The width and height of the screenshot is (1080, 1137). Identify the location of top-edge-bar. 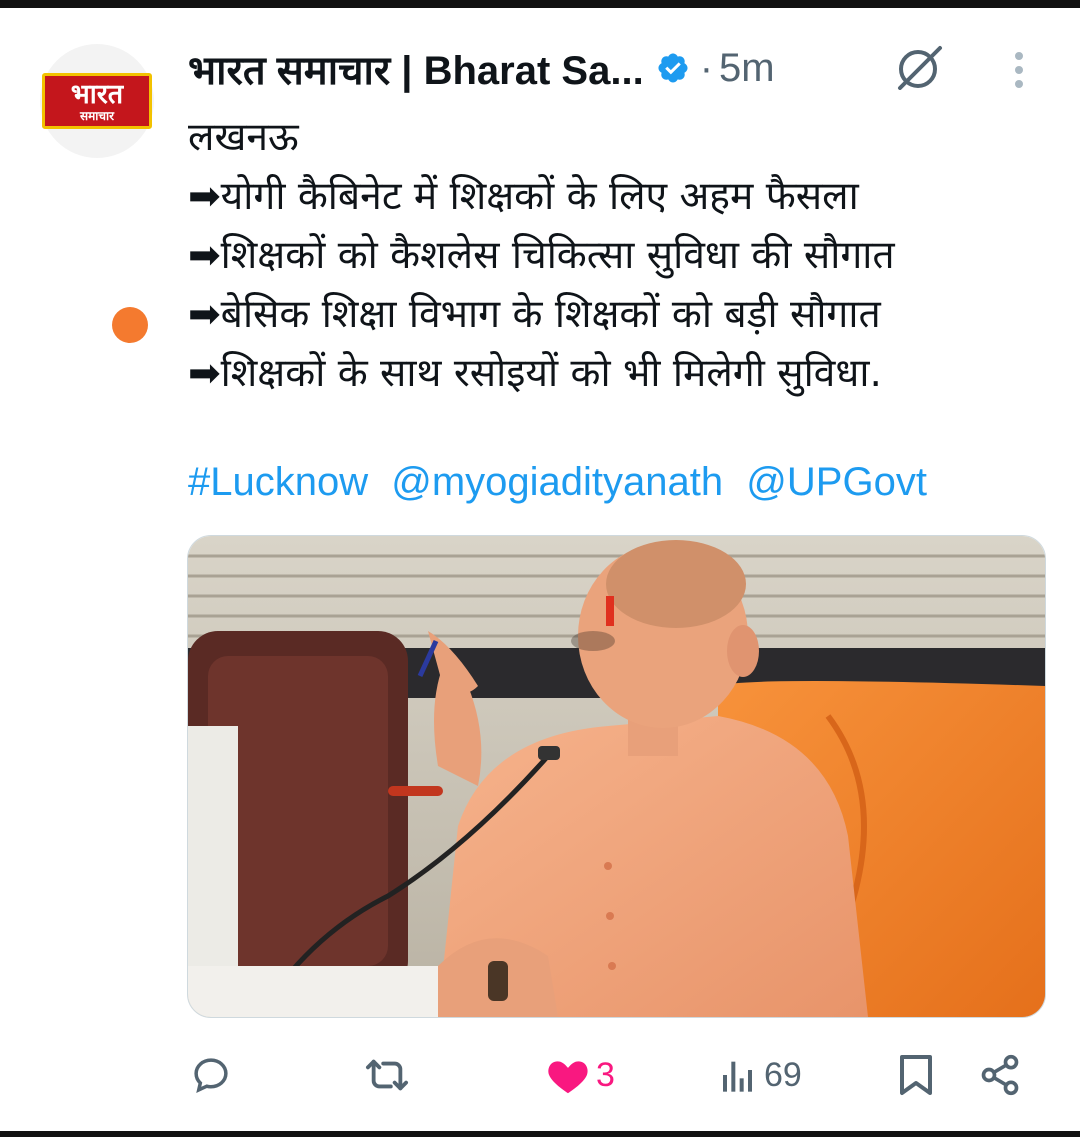
(540, 4).